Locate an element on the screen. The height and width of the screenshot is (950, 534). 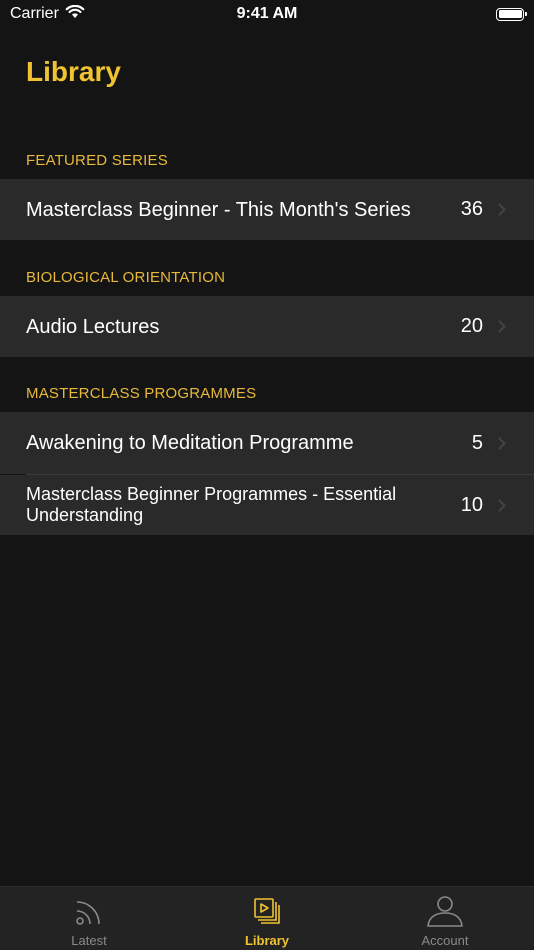
row-label: Awakening to Meditation Programme is located at coordinates (190, 443).